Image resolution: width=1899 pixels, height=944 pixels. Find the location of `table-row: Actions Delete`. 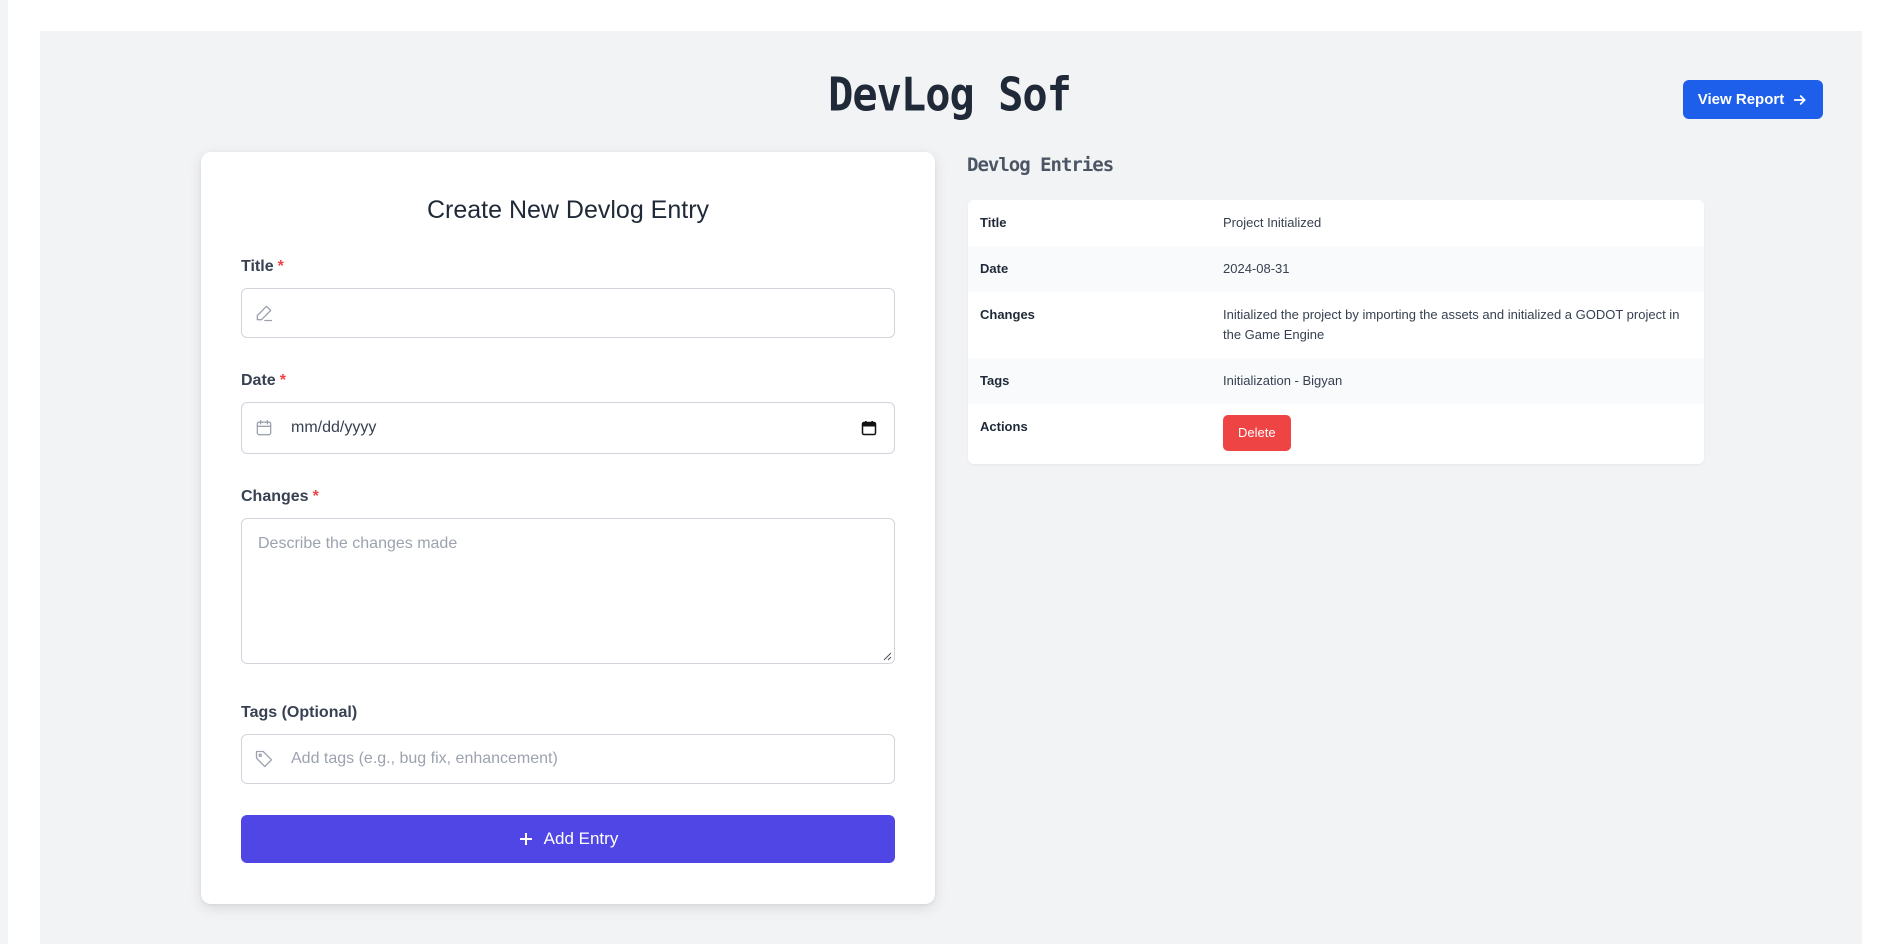

table-row: Actions Delete is located at coordinates (1336, 434).